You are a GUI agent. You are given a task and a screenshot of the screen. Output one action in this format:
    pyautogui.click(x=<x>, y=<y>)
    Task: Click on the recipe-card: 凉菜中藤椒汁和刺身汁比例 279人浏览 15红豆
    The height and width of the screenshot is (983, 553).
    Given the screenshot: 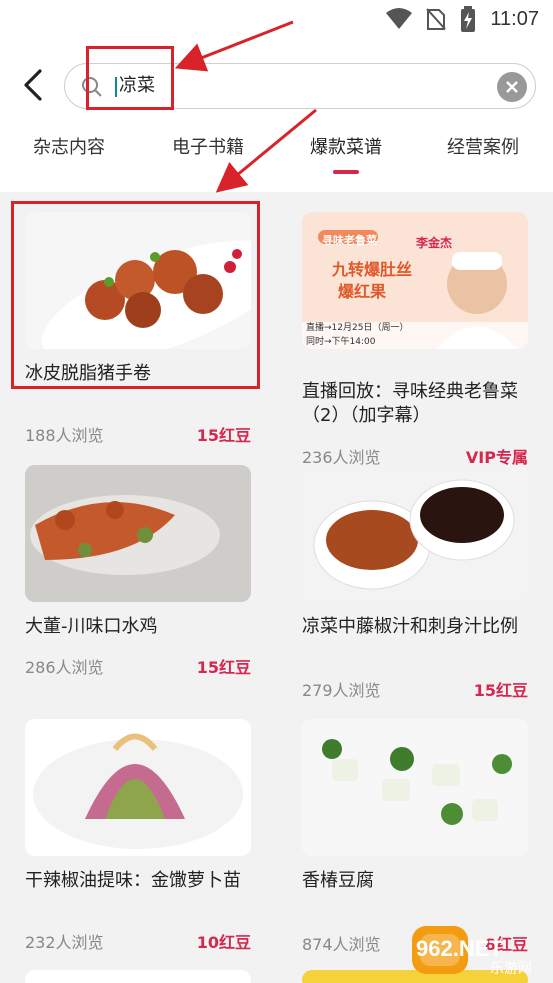 What is the action you would take?
    pyautogui.click(x=415, y=585)
    